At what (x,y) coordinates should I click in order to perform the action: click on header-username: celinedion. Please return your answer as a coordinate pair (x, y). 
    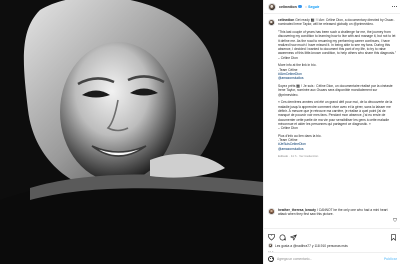
    Looking at the image, I should click on (288, 7).